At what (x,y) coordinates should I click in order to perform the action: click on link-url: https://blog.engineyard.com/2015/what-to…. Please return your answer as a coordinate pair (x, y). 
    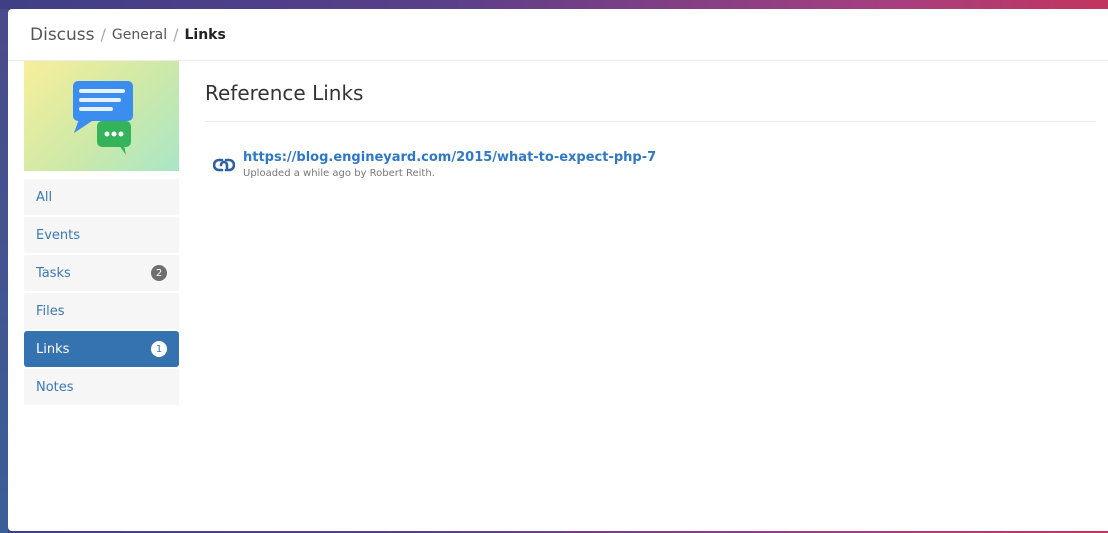
    Looking at the image, I should click on (449, 157).